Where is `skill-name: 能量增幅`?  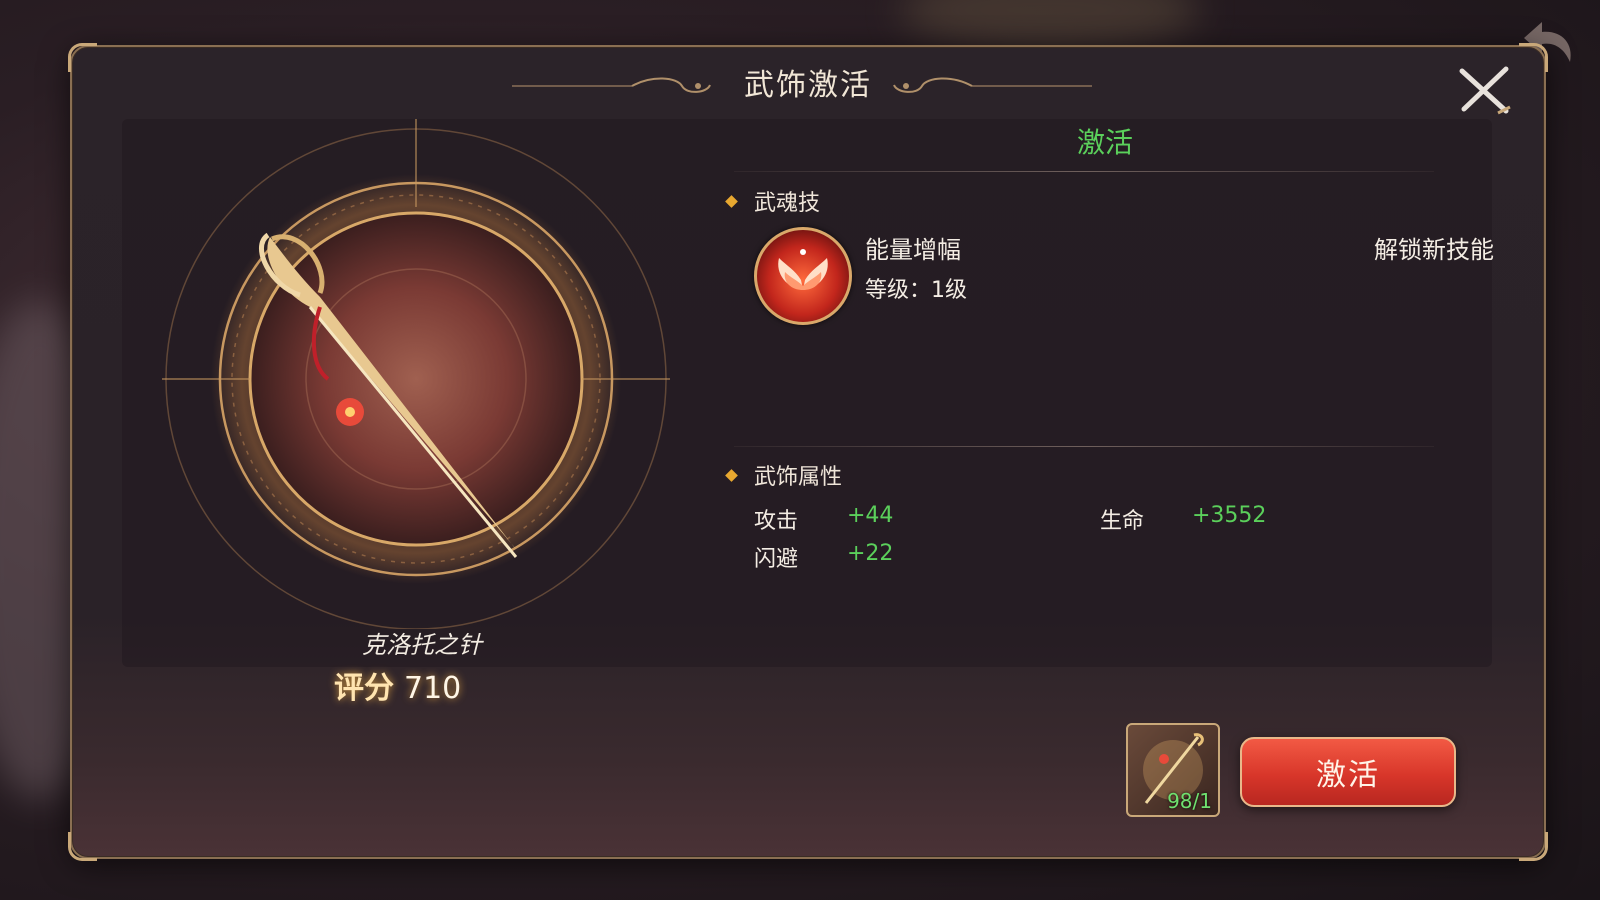
skill-name: 能量增幅 is located at coordinates (913, 250).